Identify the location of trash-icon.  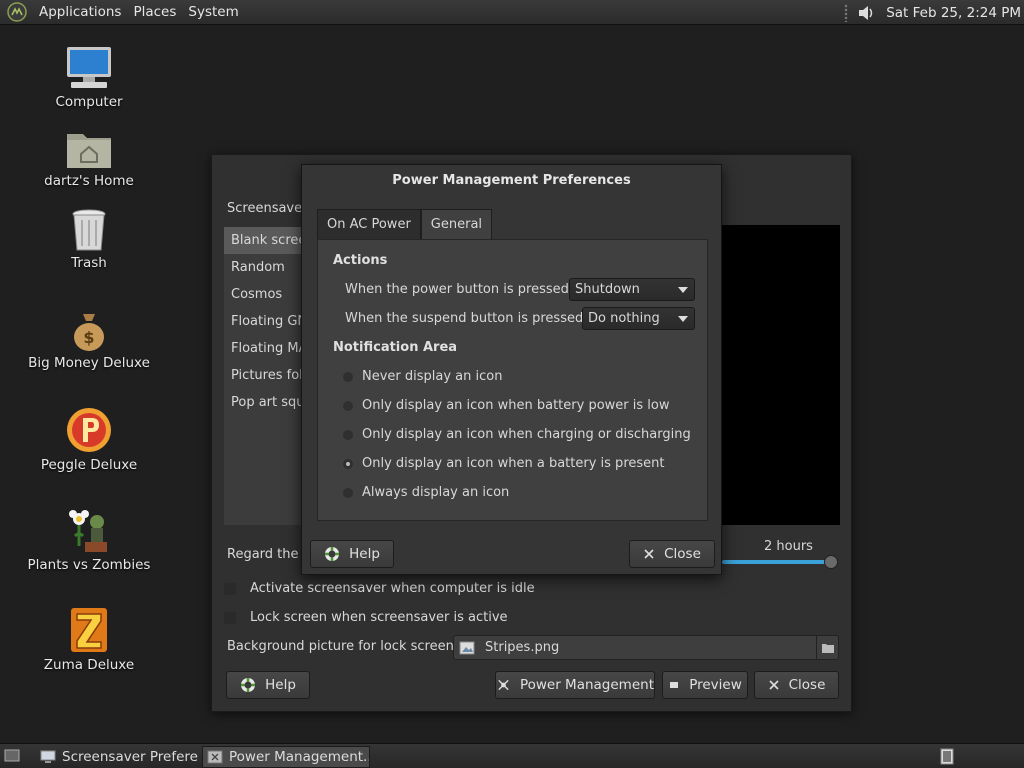
(89, 230).